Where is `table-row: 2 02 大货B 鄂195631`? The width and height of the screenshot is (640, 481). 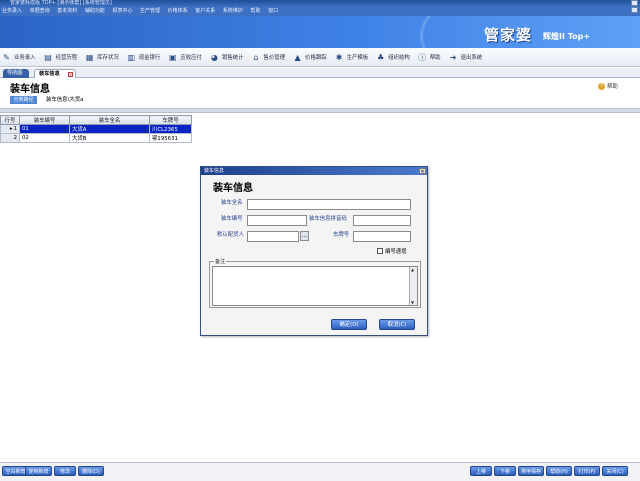 table-row: 2 02 大货B 鄂195631 is located at coordinates (96, 138).